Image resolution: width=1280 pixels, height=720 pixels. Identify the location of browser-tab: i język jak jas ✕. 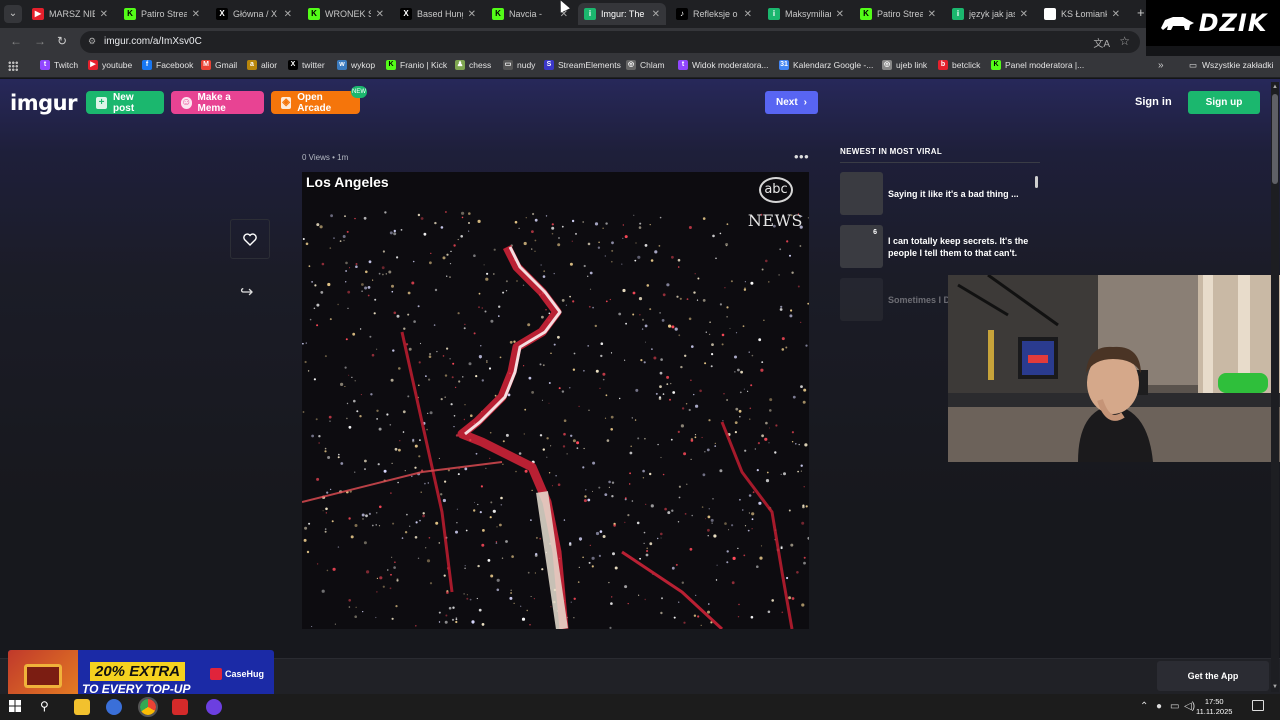
(990, 14).